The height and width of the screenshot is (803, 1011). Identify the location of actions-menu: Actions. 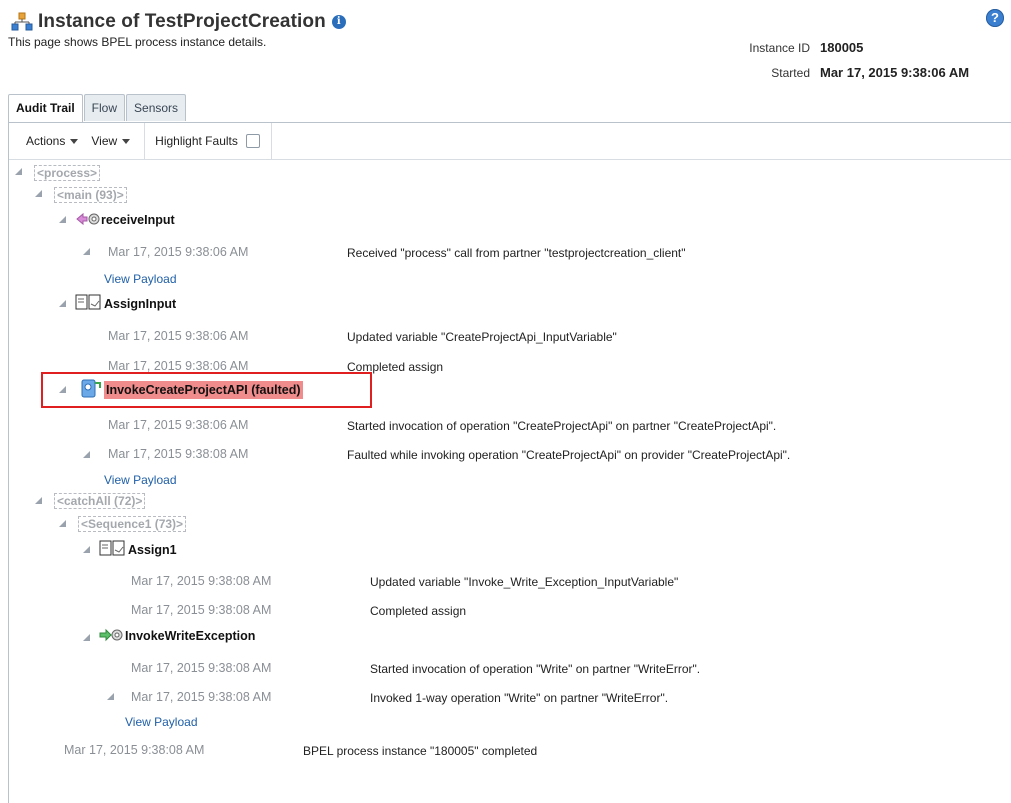
(52, 141).